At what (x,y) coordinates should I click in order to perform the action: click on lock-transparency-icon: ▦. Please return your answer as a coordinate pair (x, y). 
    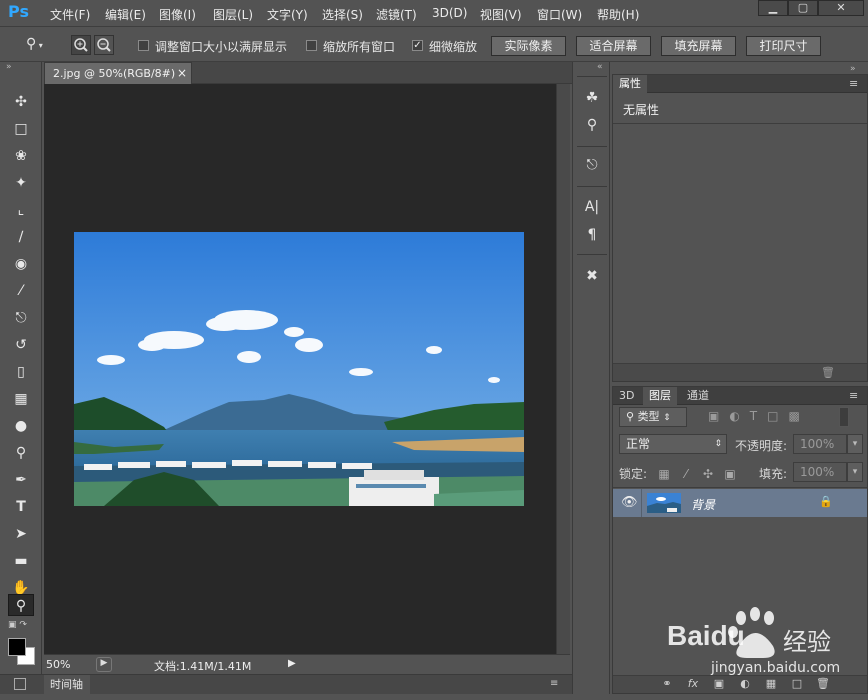
    Looking at the image, I should click on (664, 474).